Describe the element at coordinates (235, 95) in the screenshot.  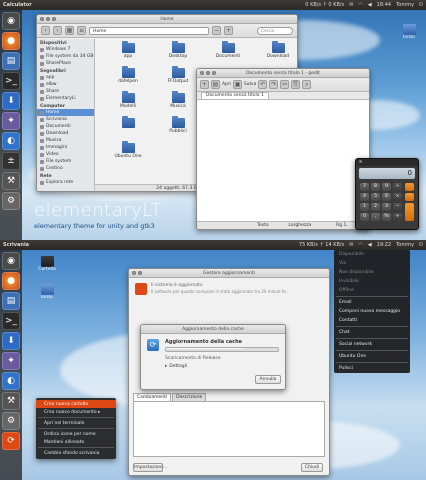
I see `tab-document: Documento senza titolo 1` at that location.